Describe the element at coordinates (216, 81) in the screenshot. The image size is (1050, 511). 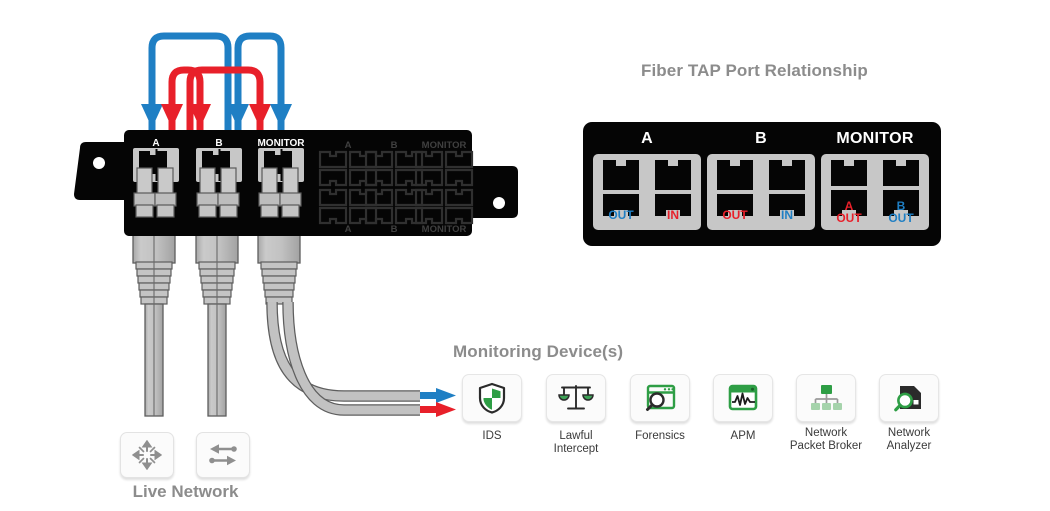
I see `flow-arrow-layer` at that location.